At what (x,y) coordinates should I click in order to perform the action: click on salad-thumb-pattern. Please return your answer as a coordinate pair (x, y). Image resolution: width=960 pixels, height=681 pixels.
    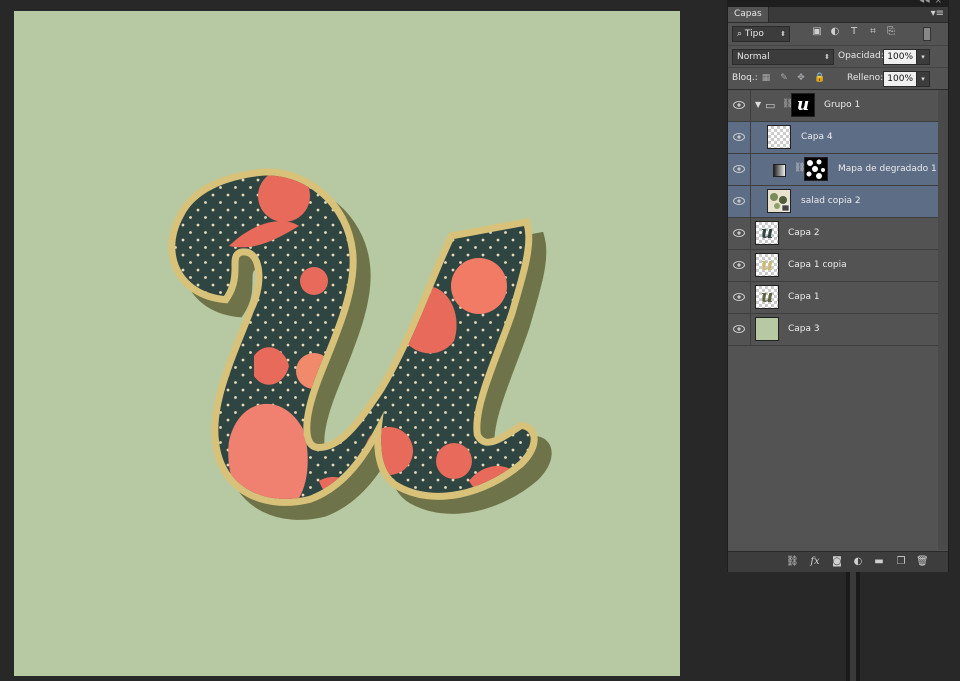
    Looking at the image, I should click on (780, 202).